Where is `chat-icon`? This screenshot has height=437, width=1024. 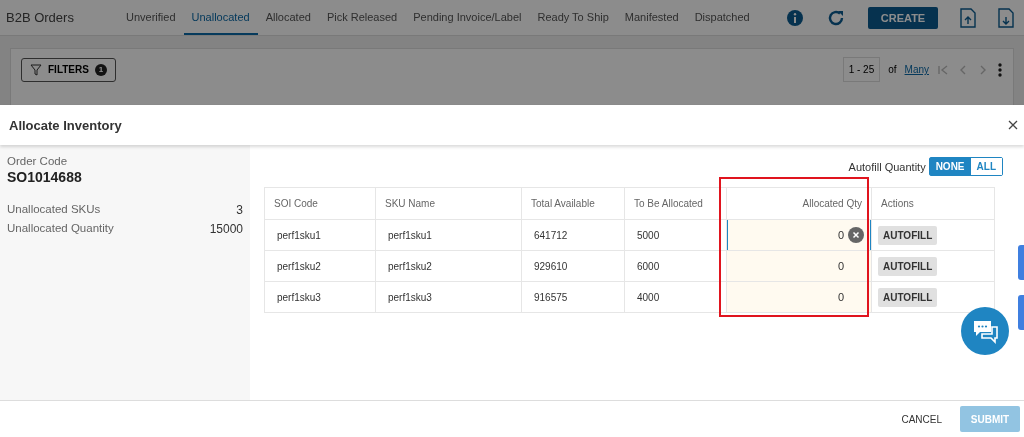
chat-icon is located at coordinates (985, 331).